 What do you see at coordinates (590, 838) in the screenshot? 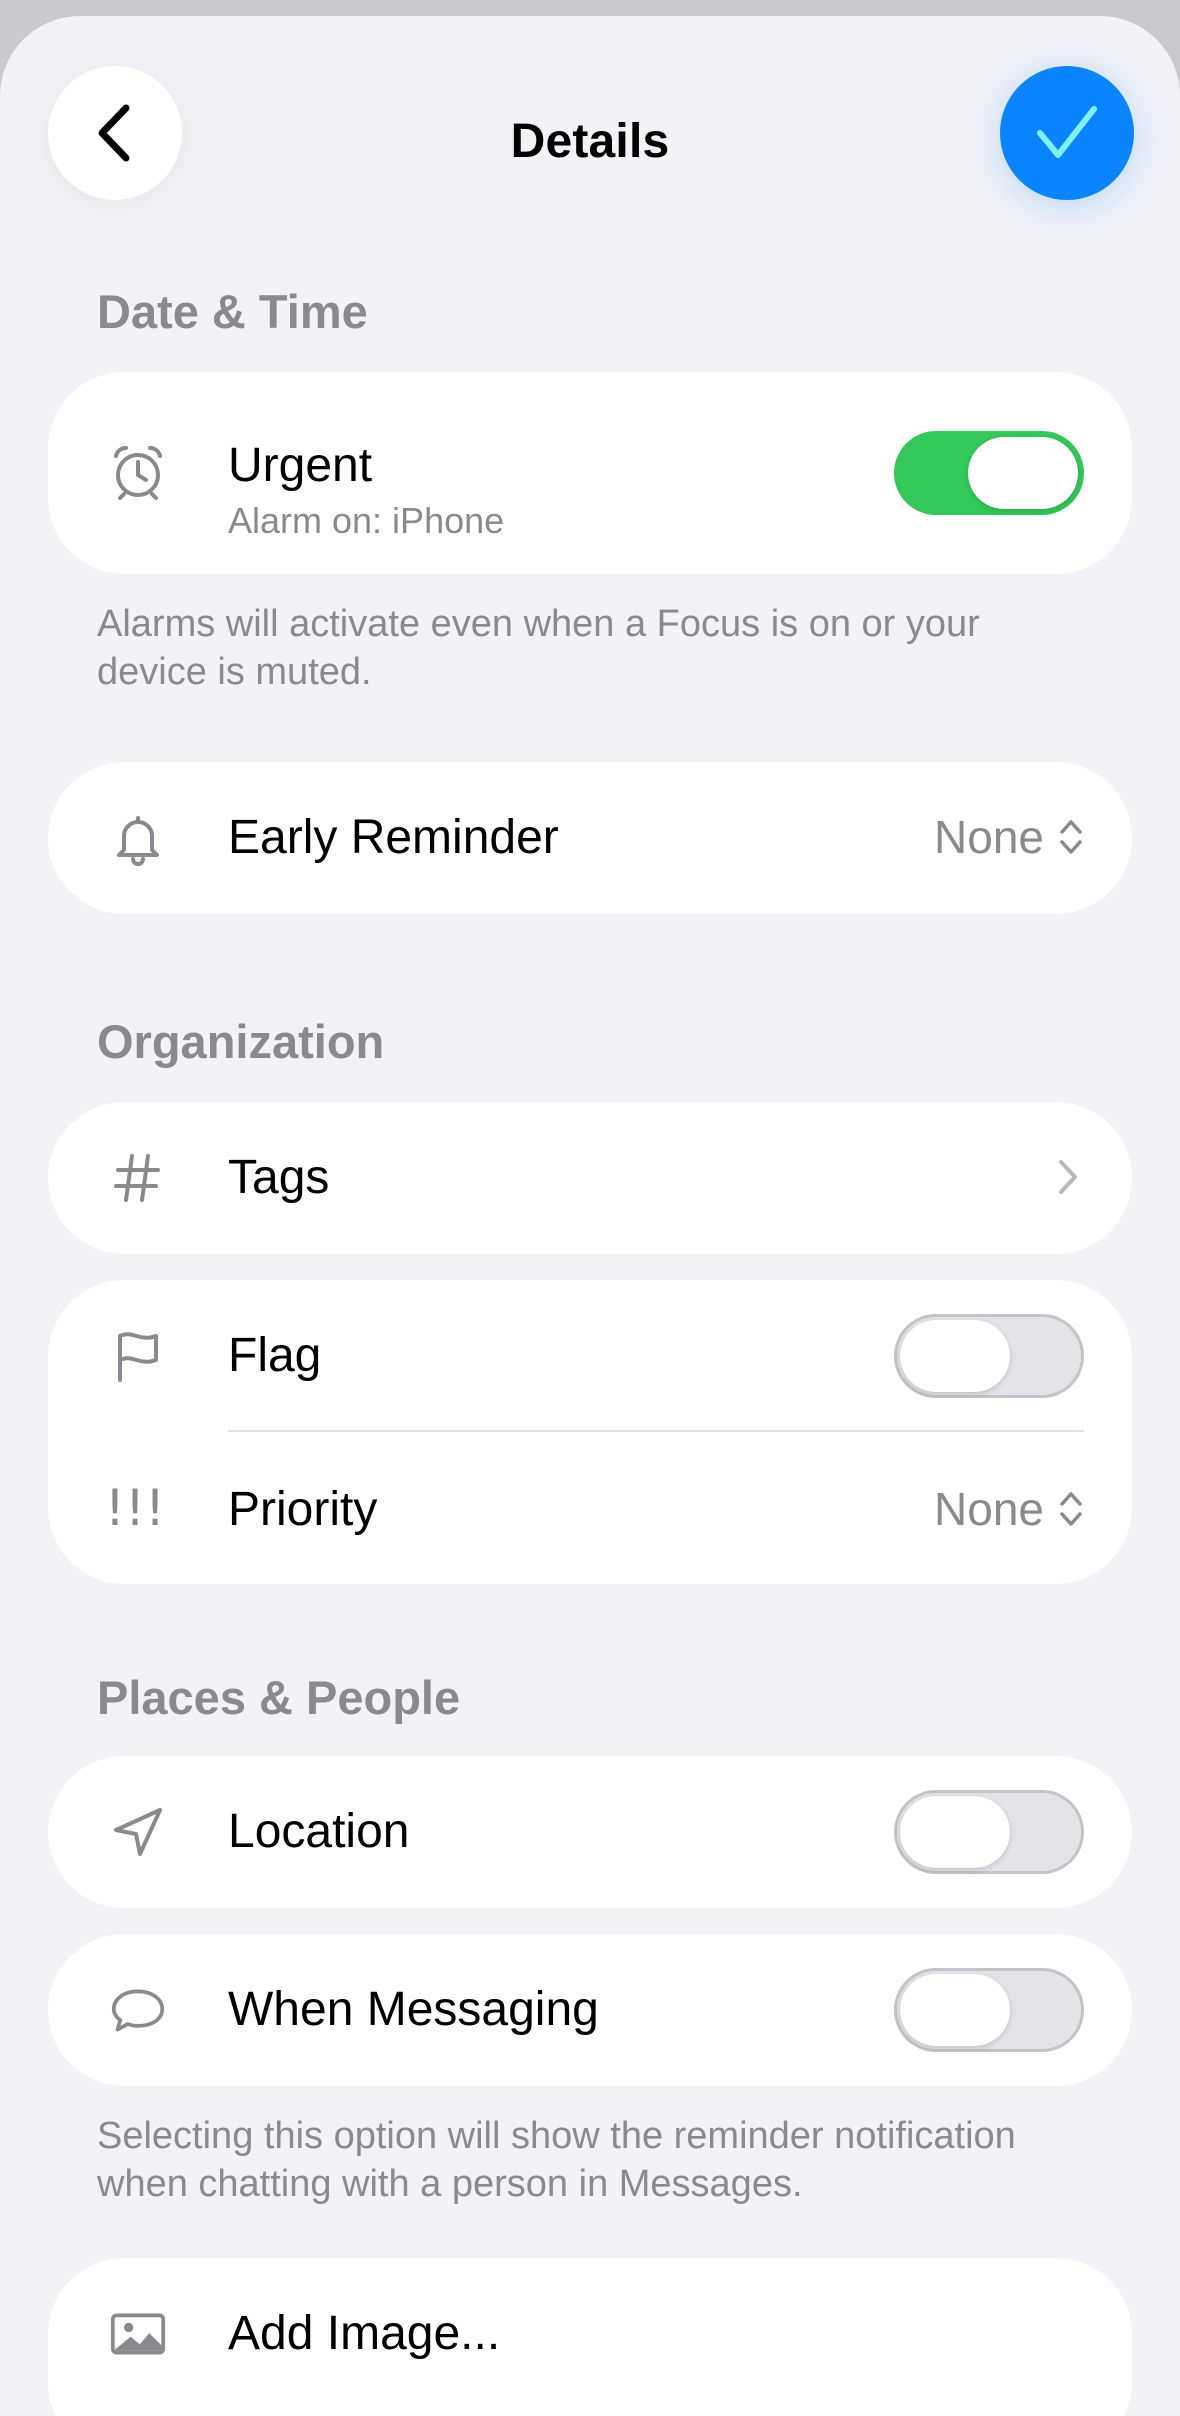
I see `early-reminder-row: Early Reminder None` at bounding box center [590, 838].